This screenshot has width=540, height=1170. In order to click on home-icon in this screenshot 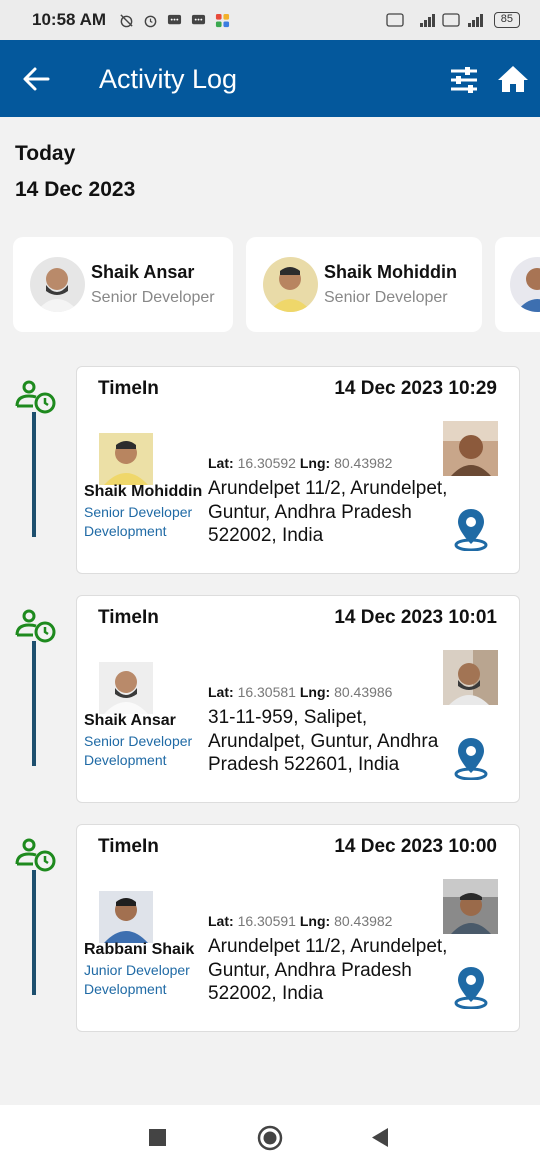, I will do `click(513, 79)`.